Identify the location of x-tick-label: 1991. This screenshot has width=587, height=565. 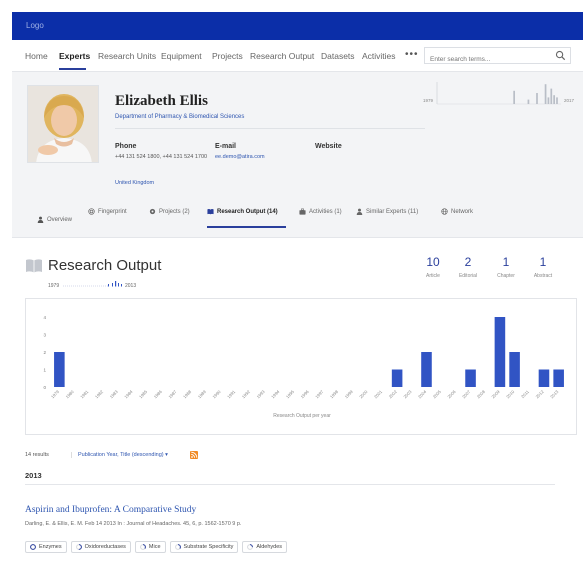
(231, 394).